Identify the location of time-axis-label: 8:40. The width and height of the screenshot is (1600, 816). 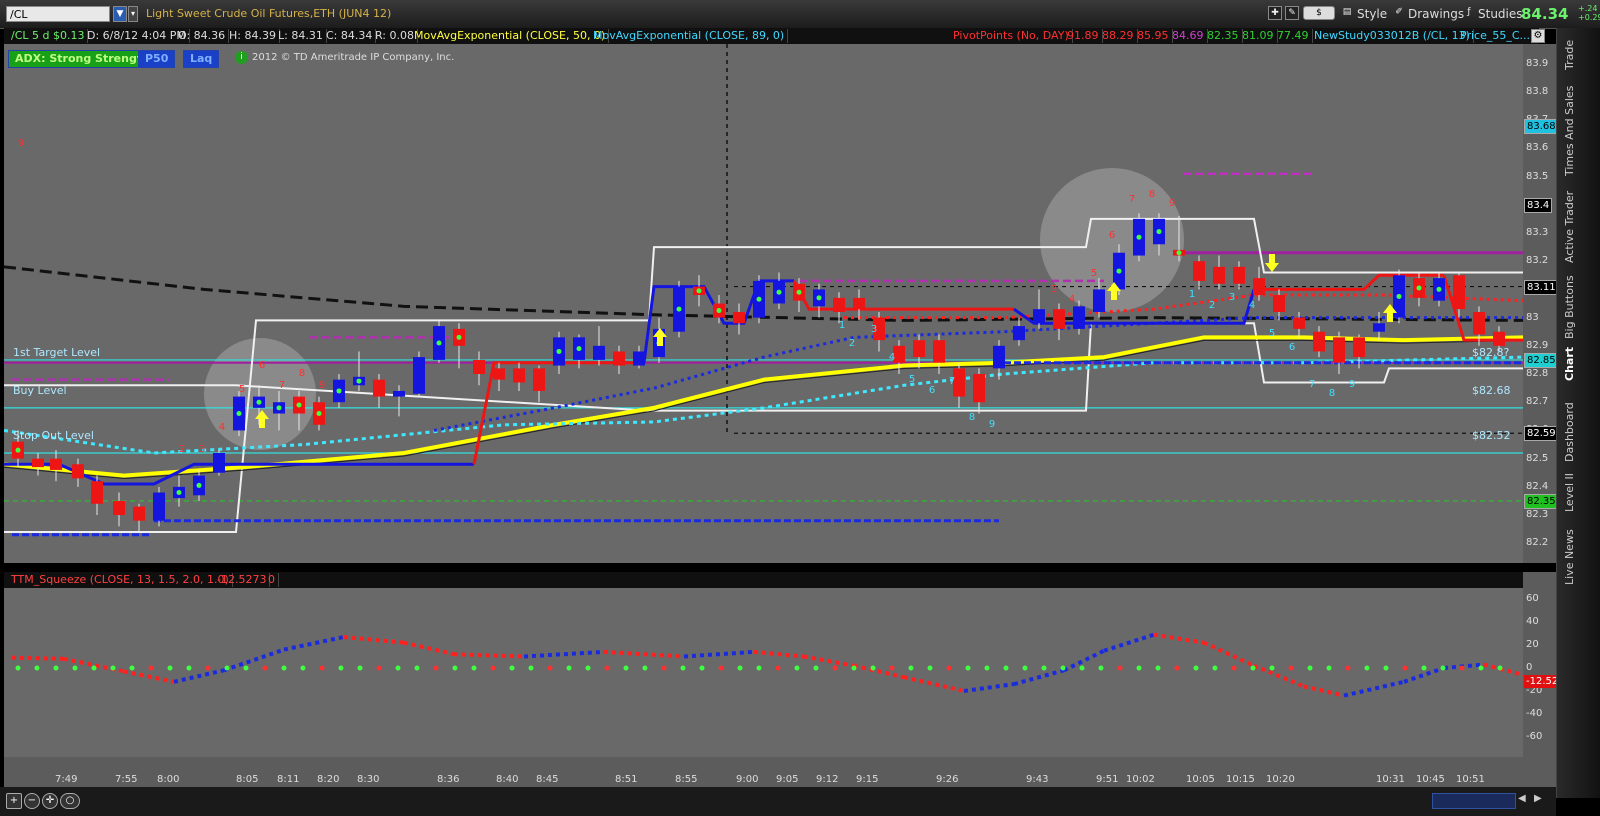
(507, 779).